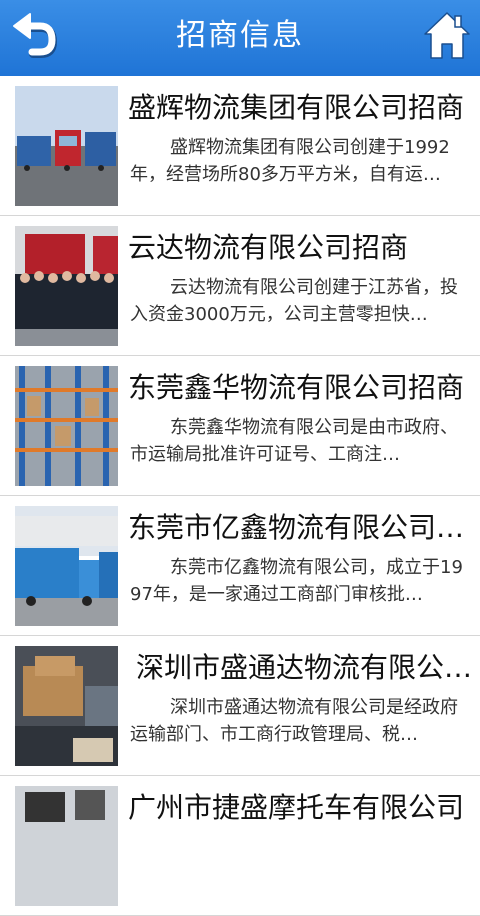 This screenshot has height=916, width=480. Describe the element at coordinates (268, 247) in the screenshot. I see `item-title: 云达物流有限公司招商` at that location.